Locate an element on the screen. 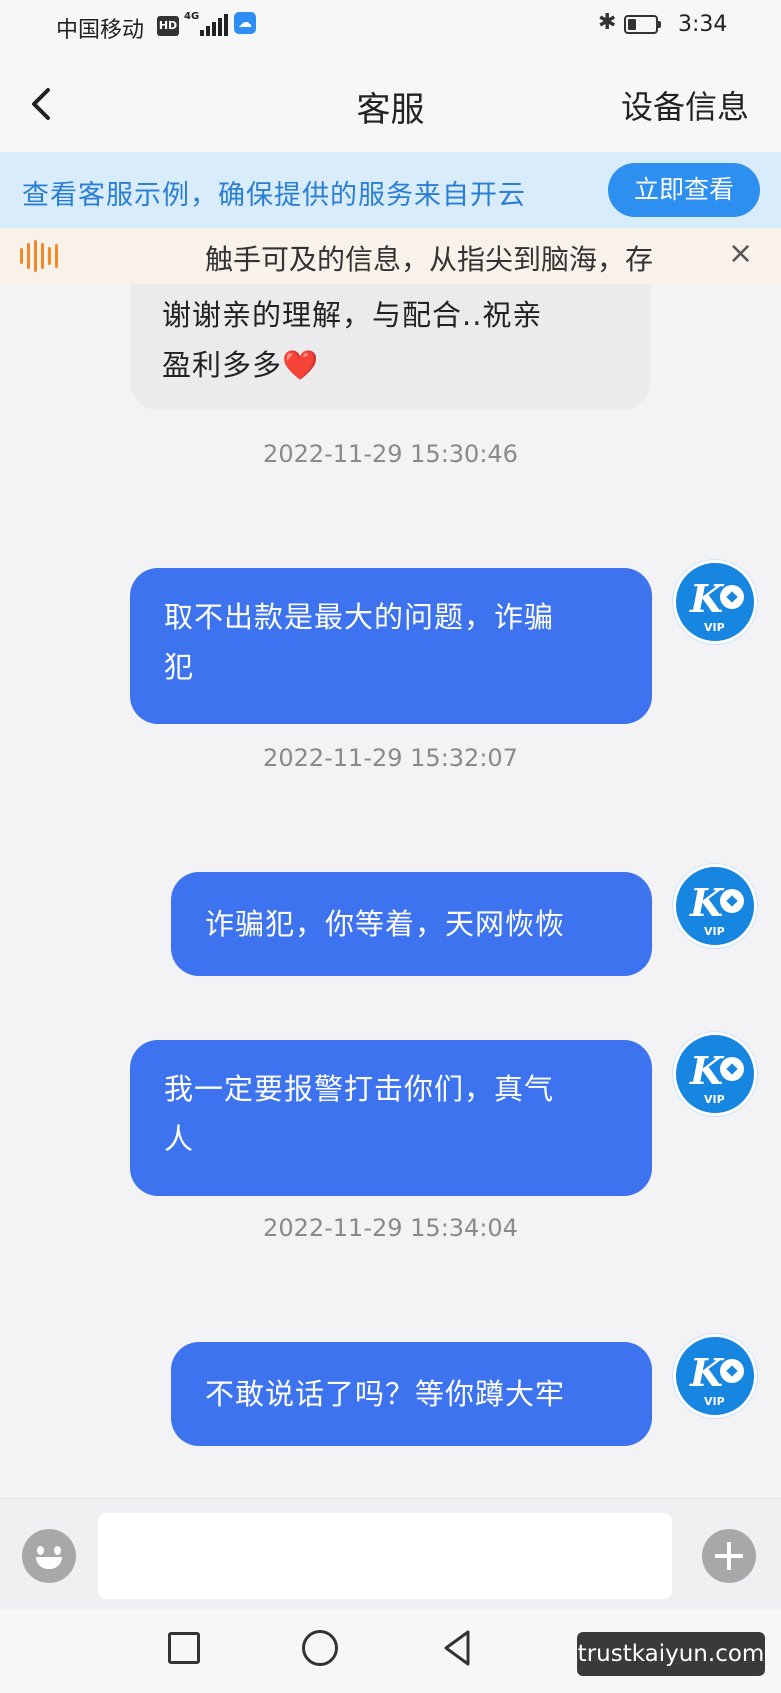 The width and height of the screenshot is (781, 1693). notice-banner: 查看客服示例，确保提供的服务来自开云 立即查看 is located at coordinates (390, 190).